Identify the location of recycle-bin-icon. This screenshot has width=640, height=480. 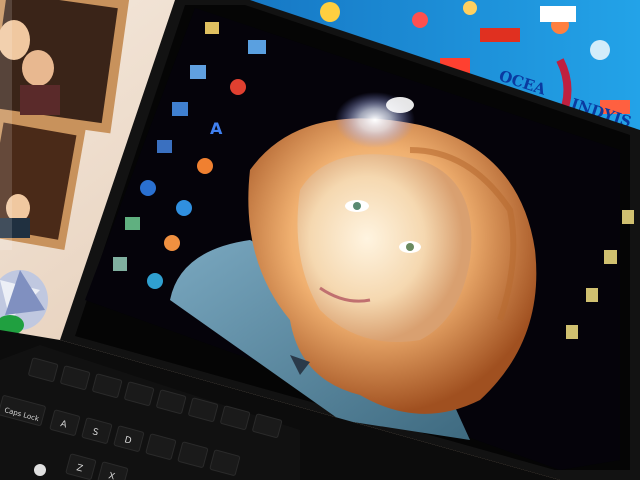
(238, 87).